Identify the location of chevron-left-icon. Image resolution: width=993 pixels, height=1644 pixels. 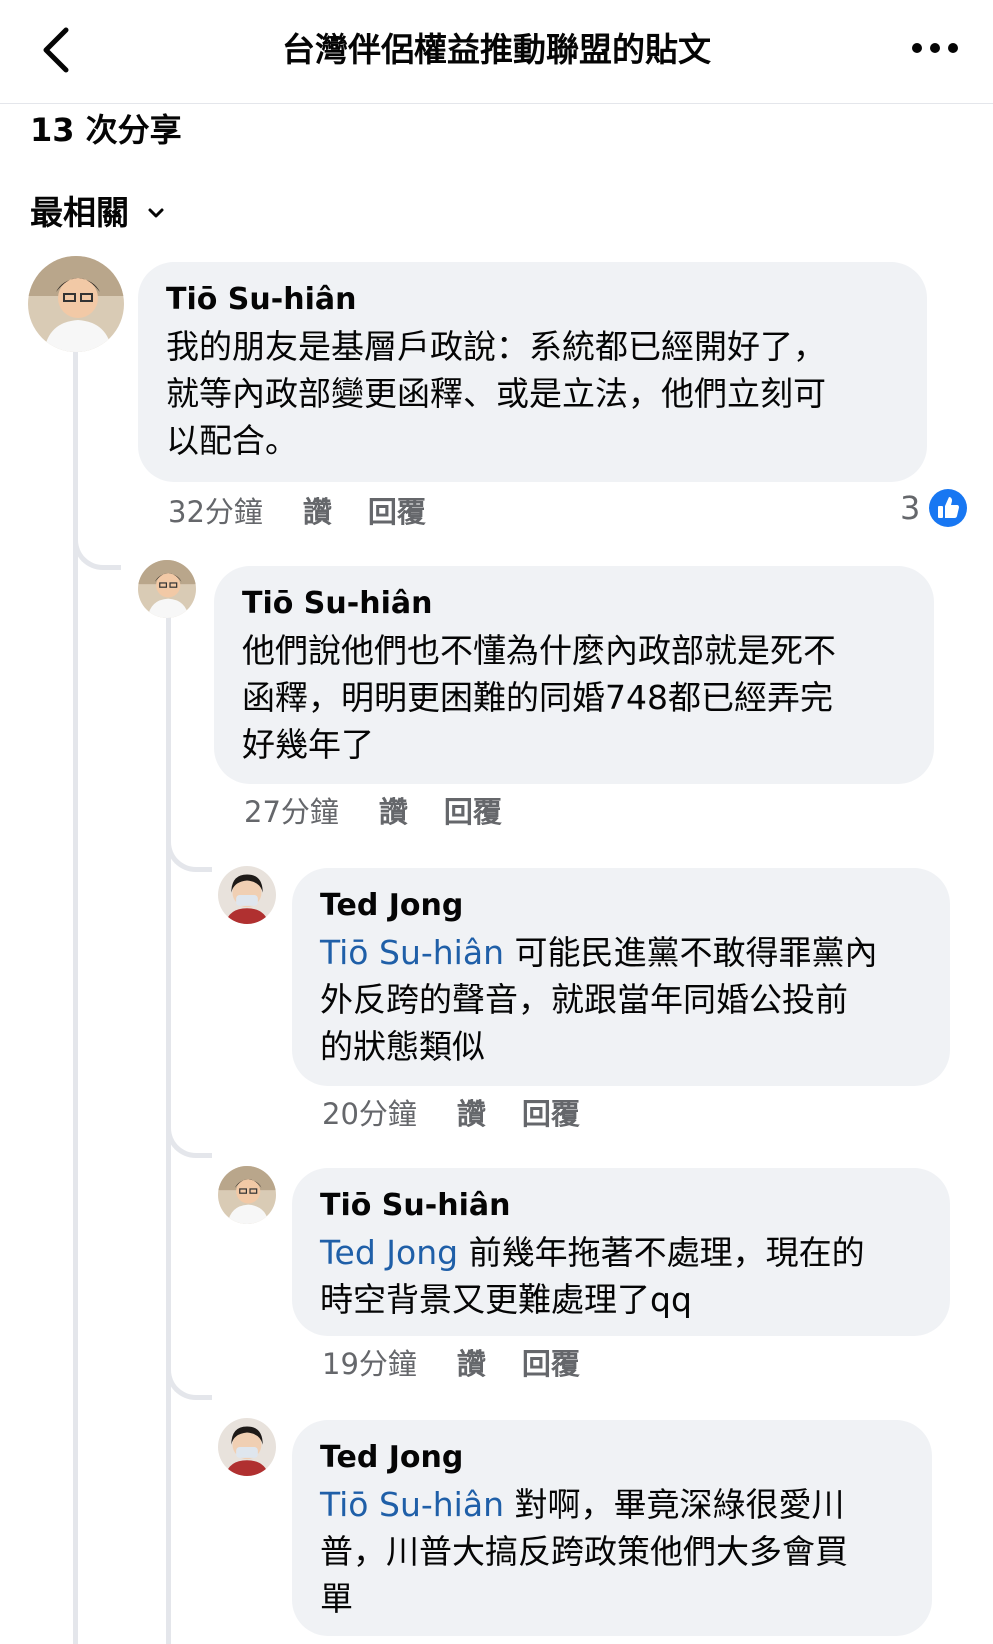
(56, 50).